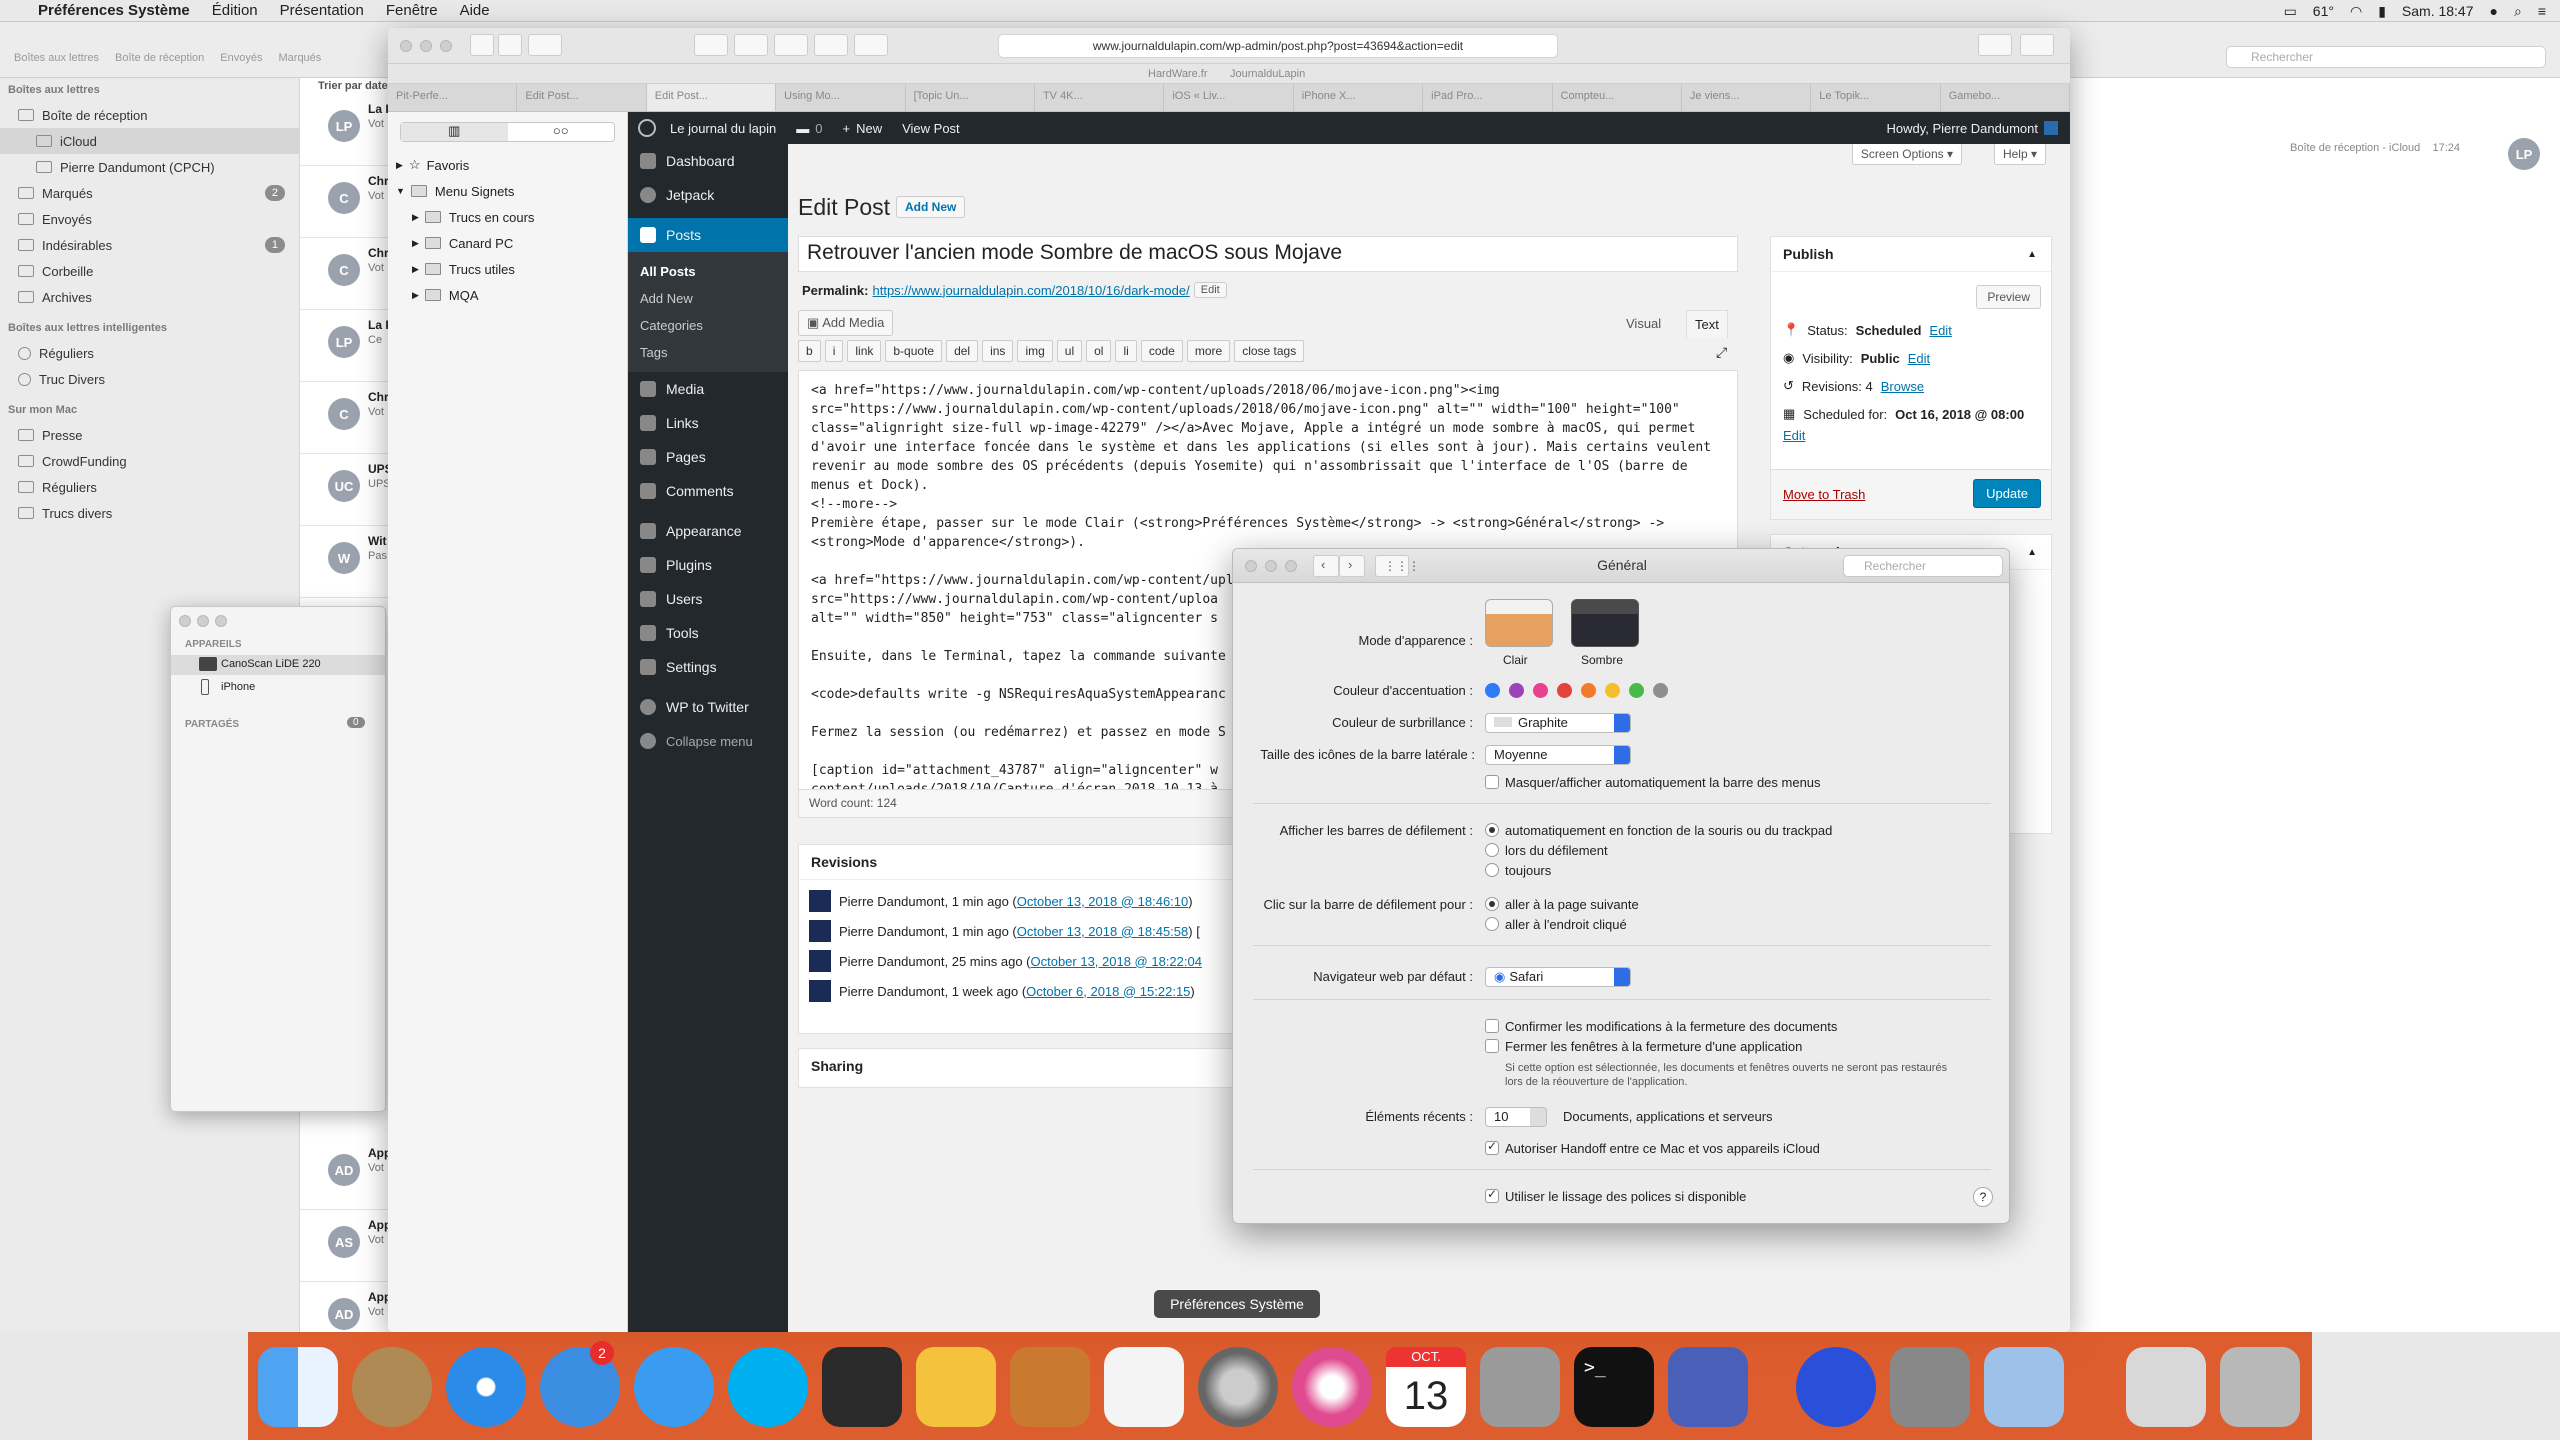  Describe the element at coordinates (561, 132) in the screenshot. I see `reading-list-tab-icon: ○○` at that location.